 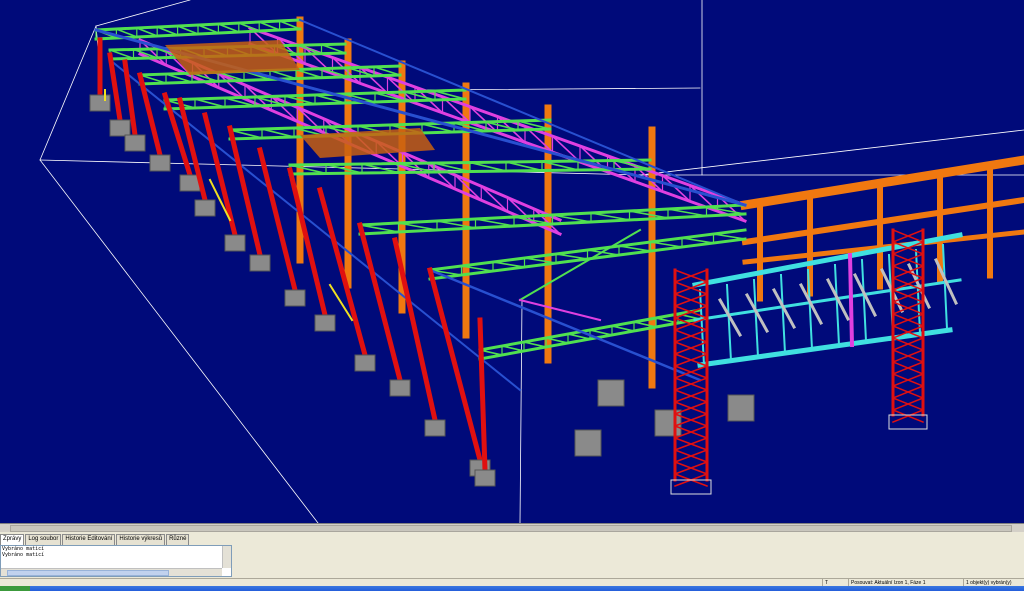 I want to click on tab-log-file: Log soubor, so click(x=43, y=539).